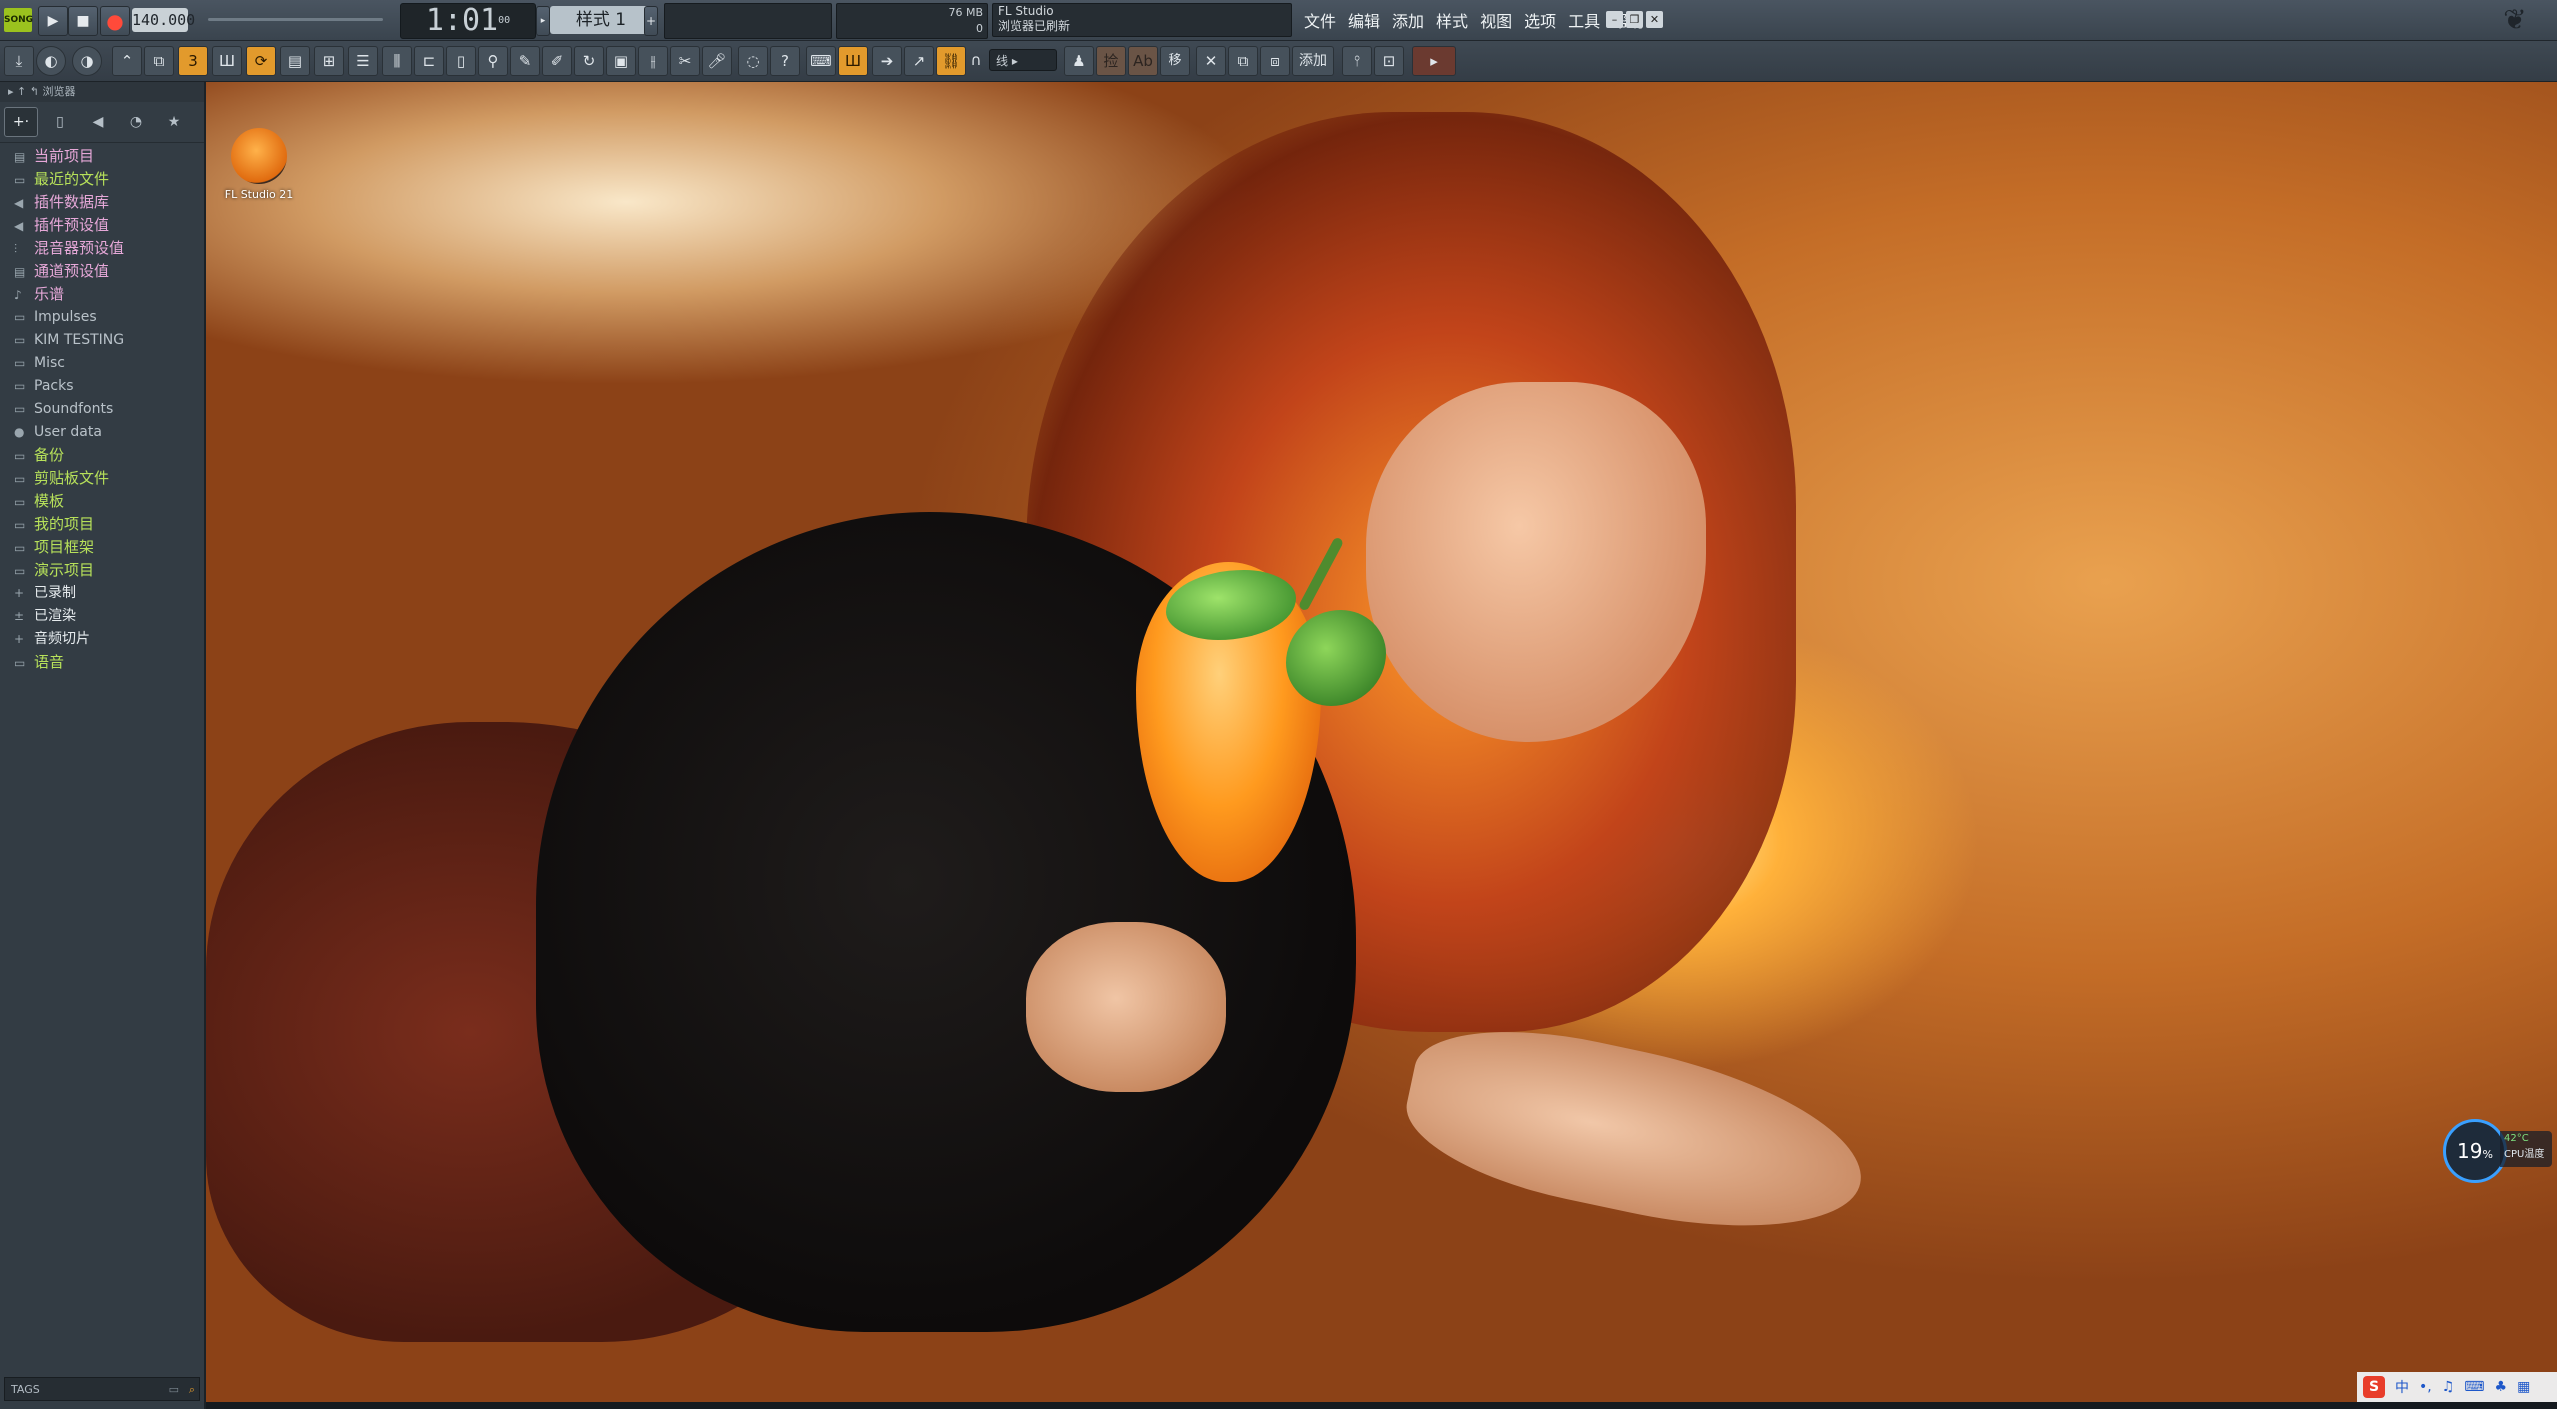  Describe the element at coordinates (102, 432) in the screenshot. I see `browser-item: ● User data` at that location.